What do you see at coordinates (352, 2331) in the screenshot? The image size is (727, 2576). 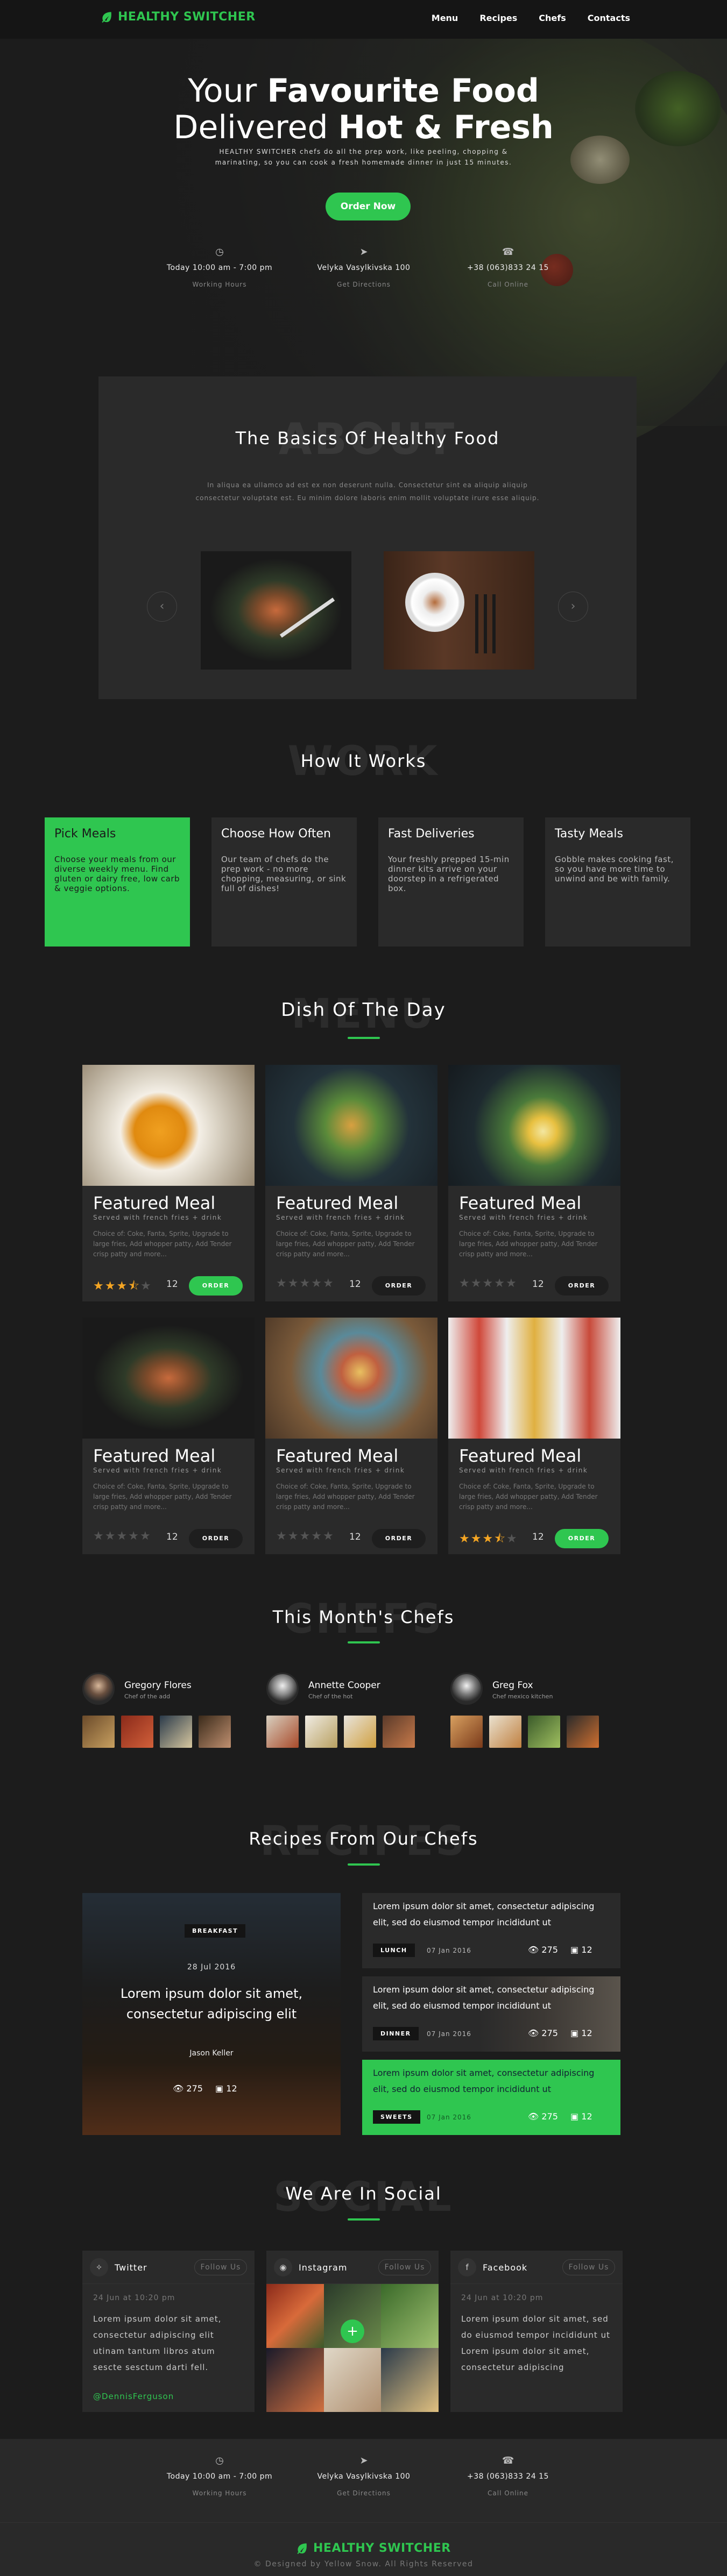 I see `instagram-add-button: +` at bounding box center [352, 2331].